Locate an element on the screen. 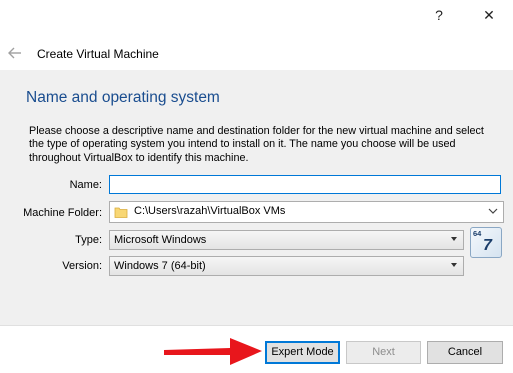 The height and width of the screenshot is (373, 513). type-select: Microsoft Windows is located at coordinates (286, 240).